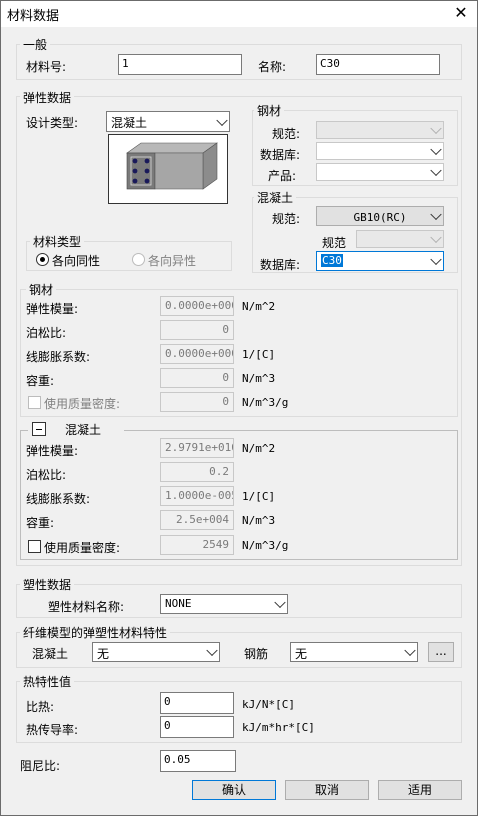 The height and width of the screenshot is (816, 478). Describe the element at coordinates (34, 402) in the screenshot. I see `steel-mass-density-checkbox` at that location.